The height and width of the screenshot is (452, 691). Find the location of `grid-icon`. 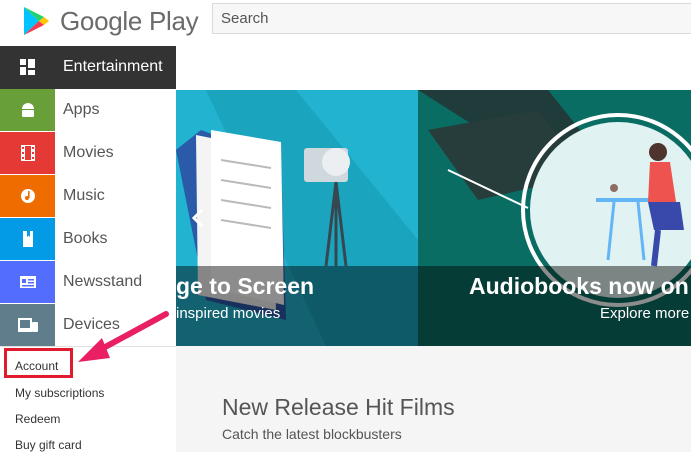

grid-icon is located at coordinates (27, 67).